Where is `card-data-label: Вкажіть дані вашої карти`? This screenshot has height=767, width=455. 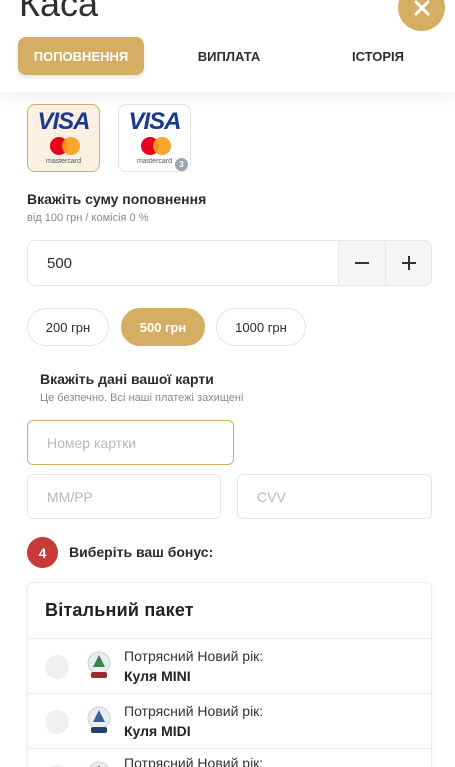
card-data-label: Вкажіть дані вашої карти is located at coordinates (127, 379).